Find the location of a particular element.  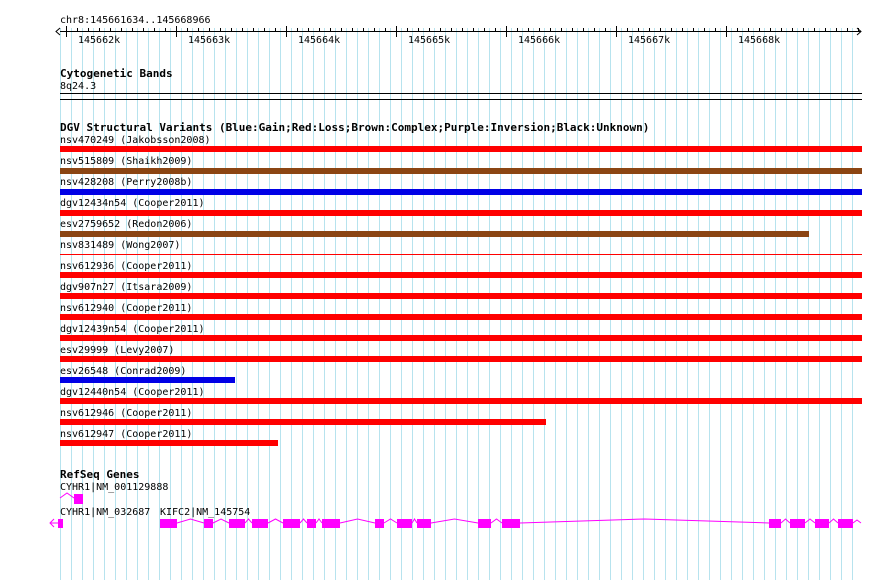

dgv-variant-label: dgv907n27 (Itsara2009) is located at coordinates (126, 287).